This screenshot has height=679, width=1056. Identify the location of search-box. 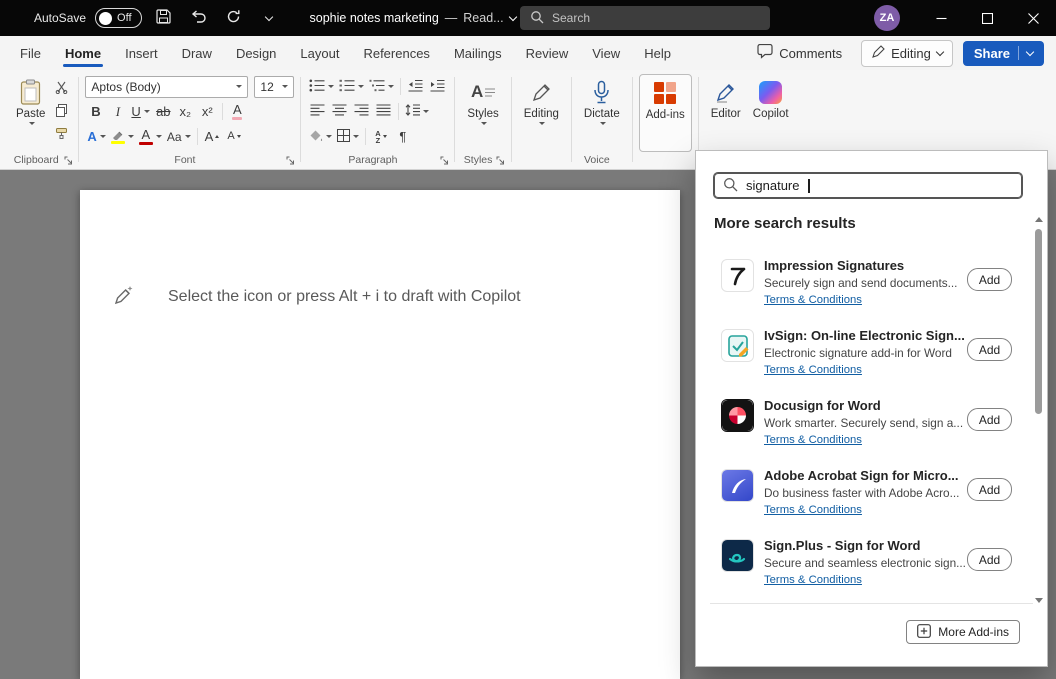
(645, 18).